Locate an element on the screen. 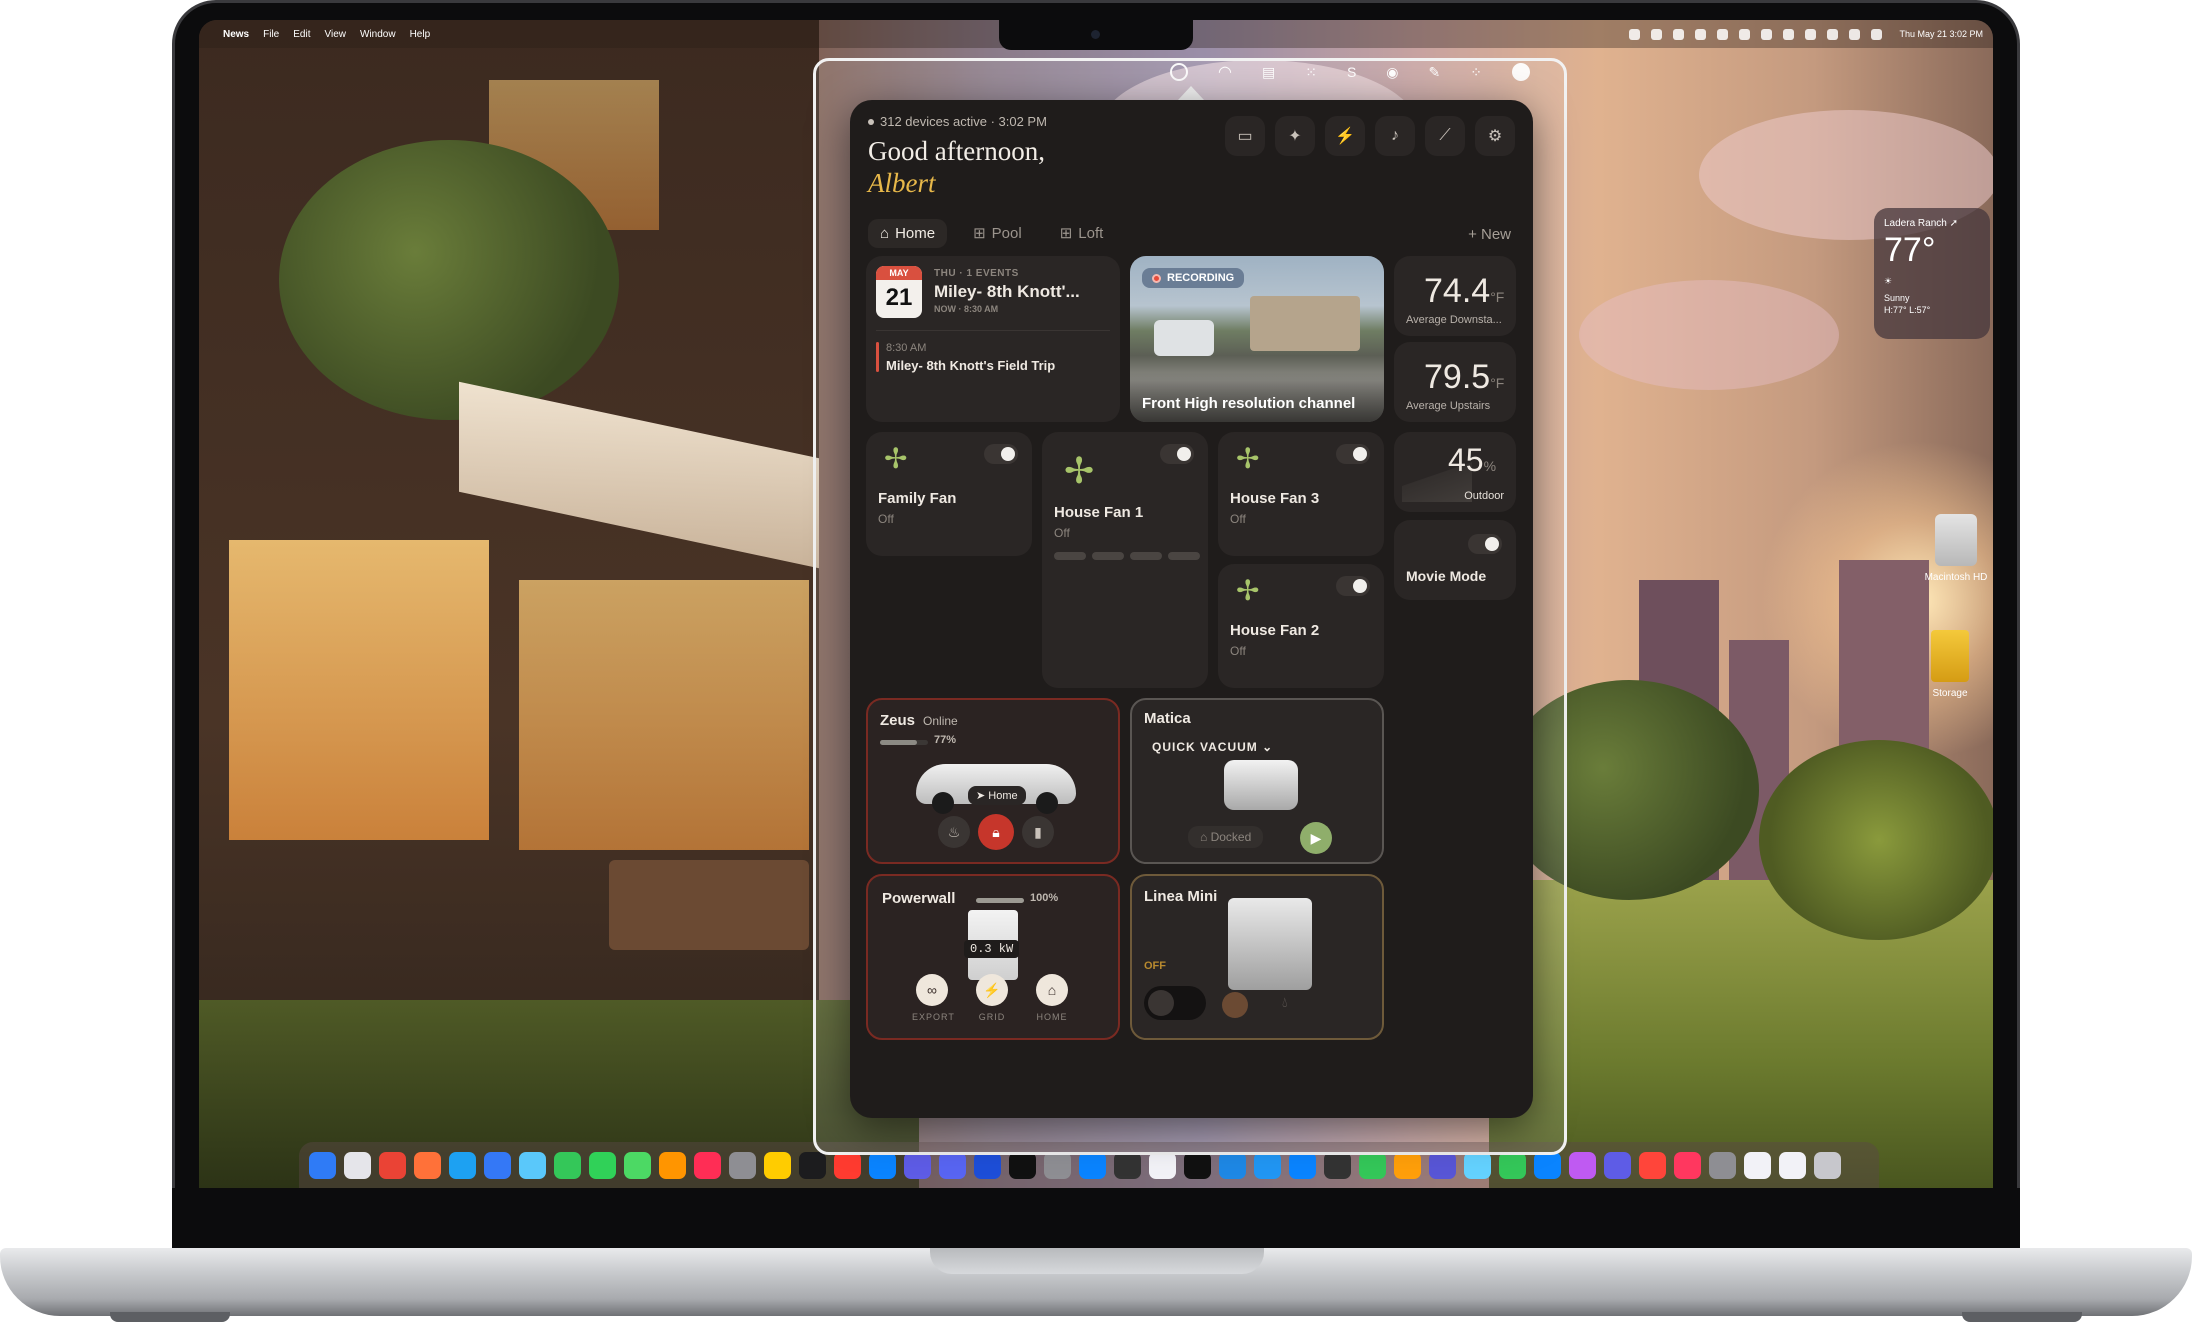 The height and width of the screenshot is (1336, 2192). vacuum-card: Matica QUICK VACUUM ⌄ ⌂ Docked ▶ is located at coordinates (1257, 781).